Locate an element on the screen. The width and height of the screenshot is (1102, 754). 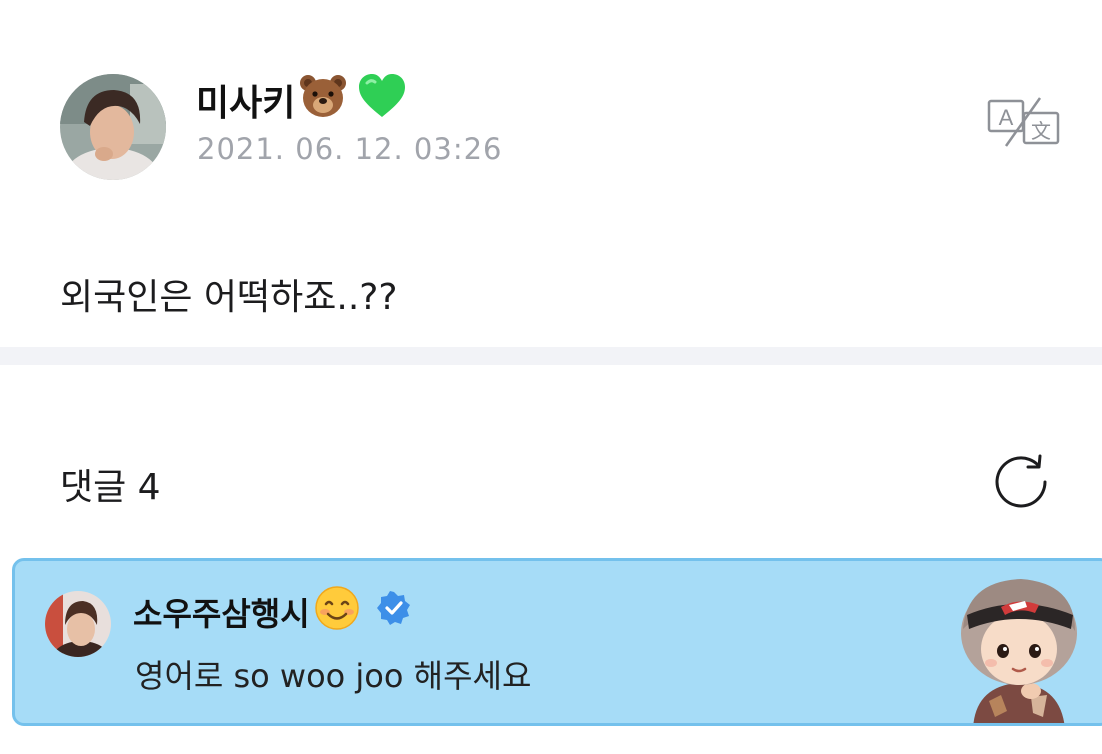
post-author-name: 미사키 is located at coordinates (245, 100).